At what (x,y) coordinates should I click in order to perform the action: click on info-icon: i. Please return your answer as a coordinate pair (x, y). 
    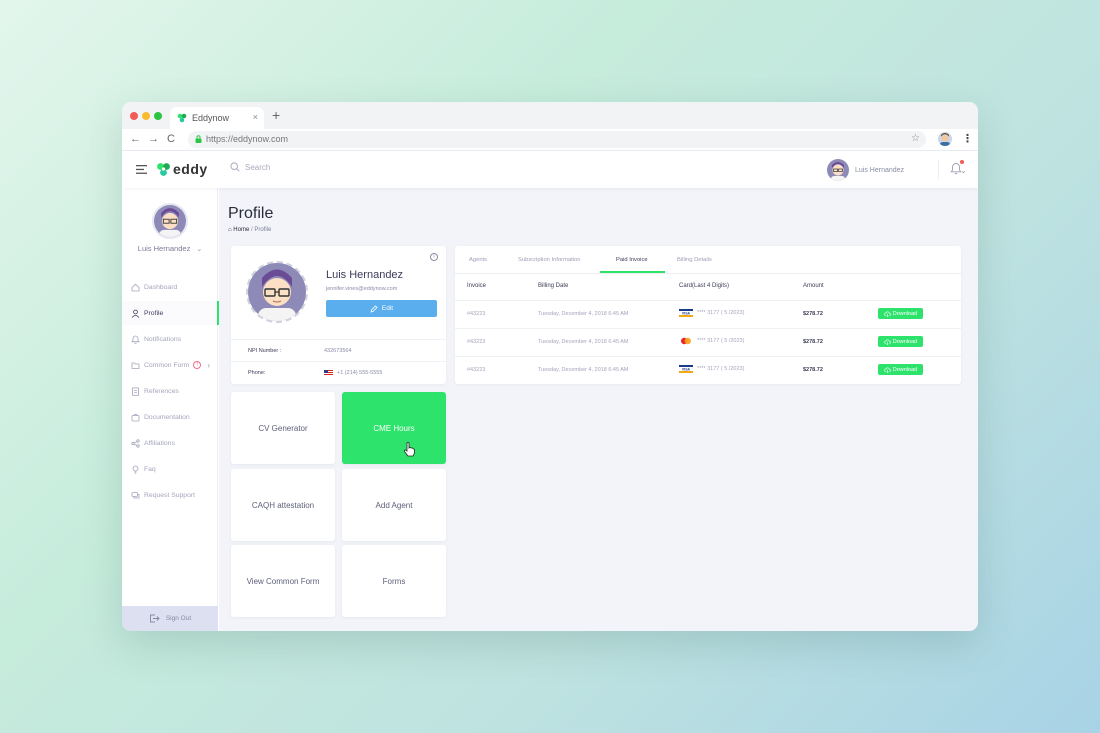
    Looking at the image, I should click on (434, 257).